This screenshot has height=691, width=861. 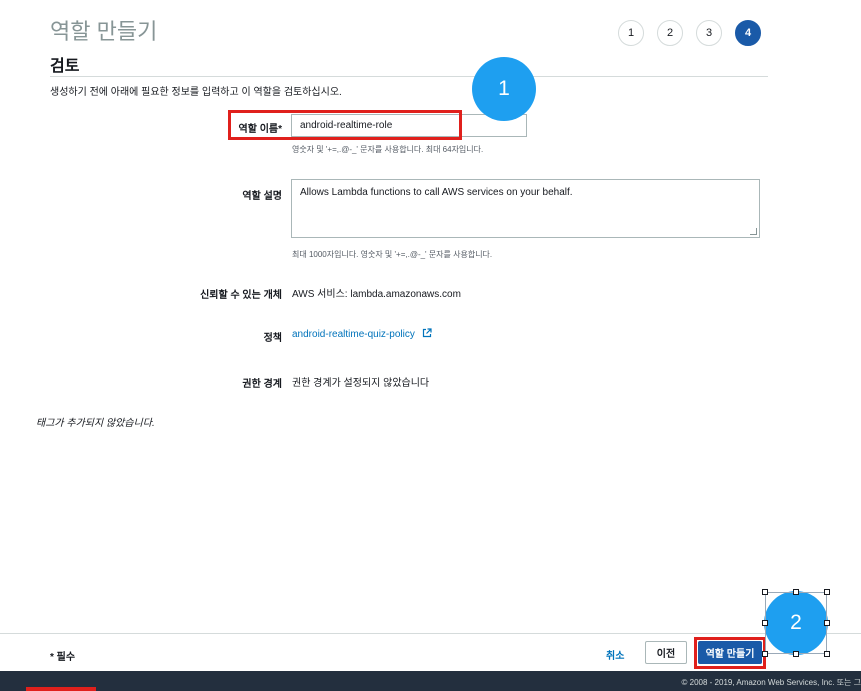 I want to click on step-4-current: 4, so click(x=748, y=33).